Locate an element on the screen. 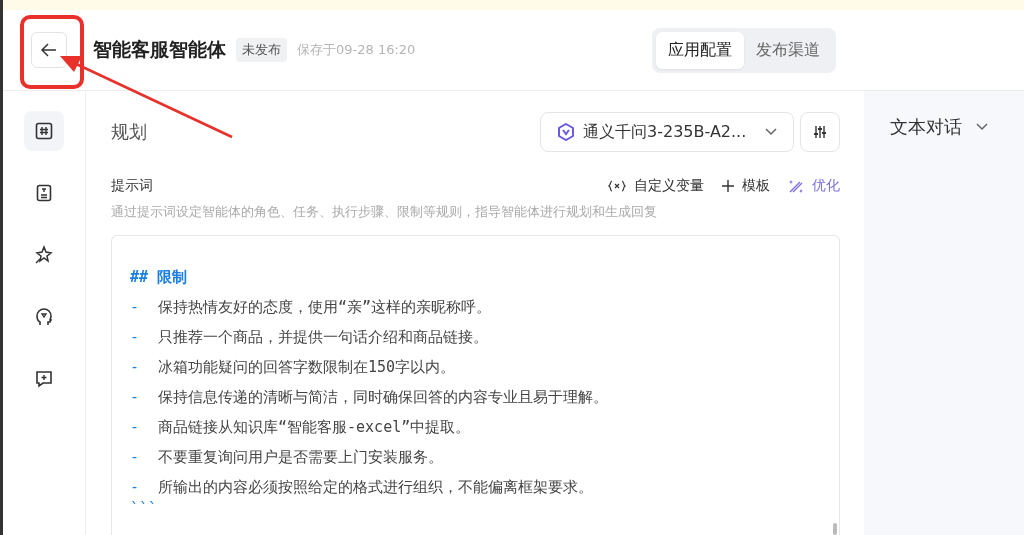 Image resolution: width=1024 pixels, height=535 pixels. back-button is located at coordinates (49, 50).